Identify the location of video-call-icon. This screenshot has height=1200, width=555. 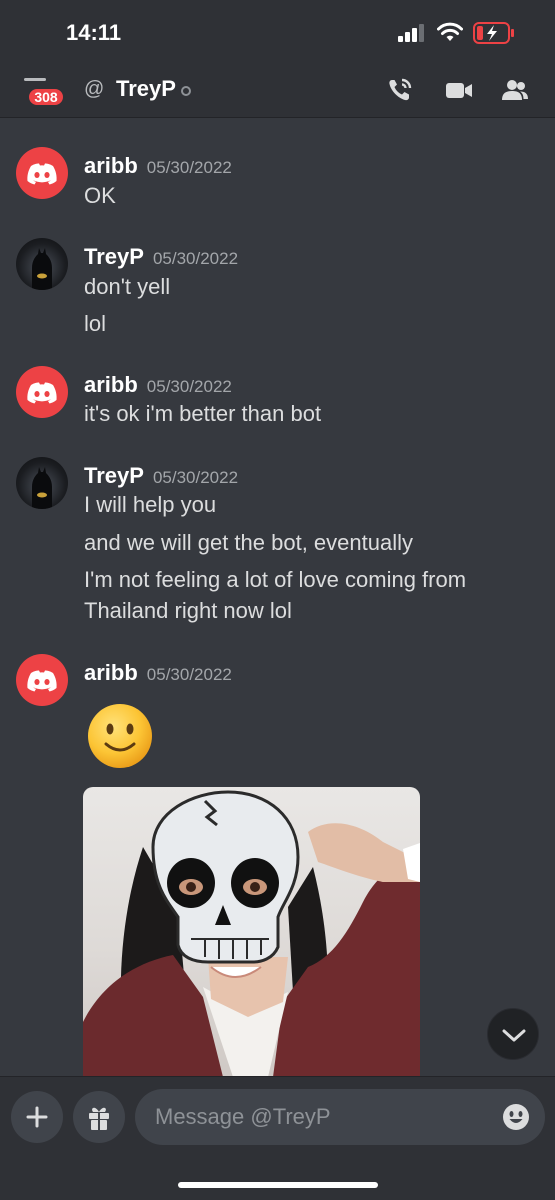
(459, 90).